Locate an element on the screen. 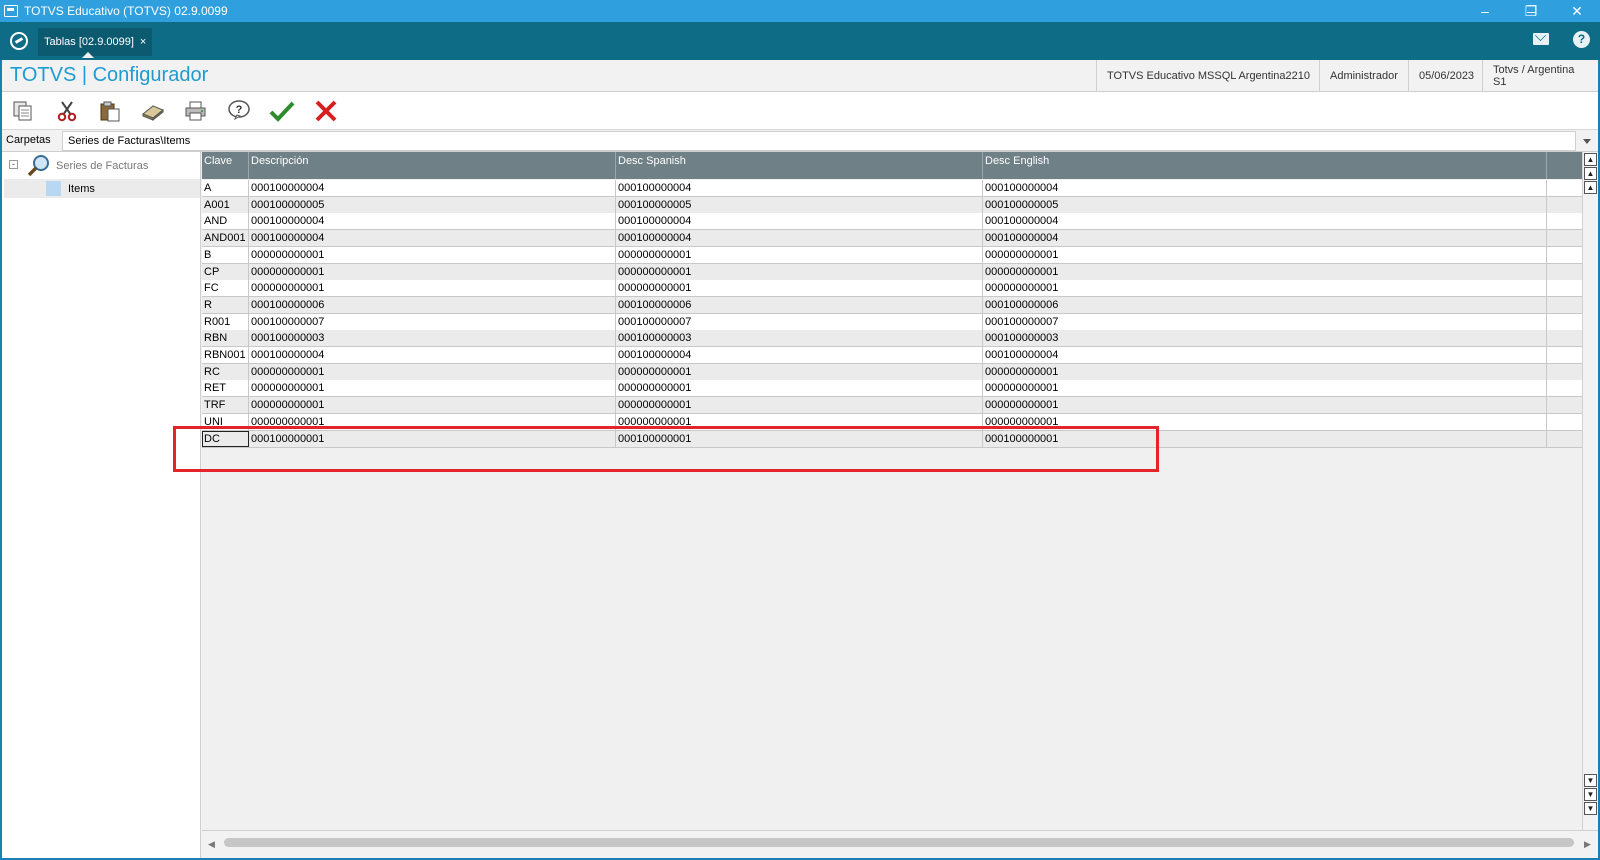  table-cell: AND is located at coordinates (225, 221).